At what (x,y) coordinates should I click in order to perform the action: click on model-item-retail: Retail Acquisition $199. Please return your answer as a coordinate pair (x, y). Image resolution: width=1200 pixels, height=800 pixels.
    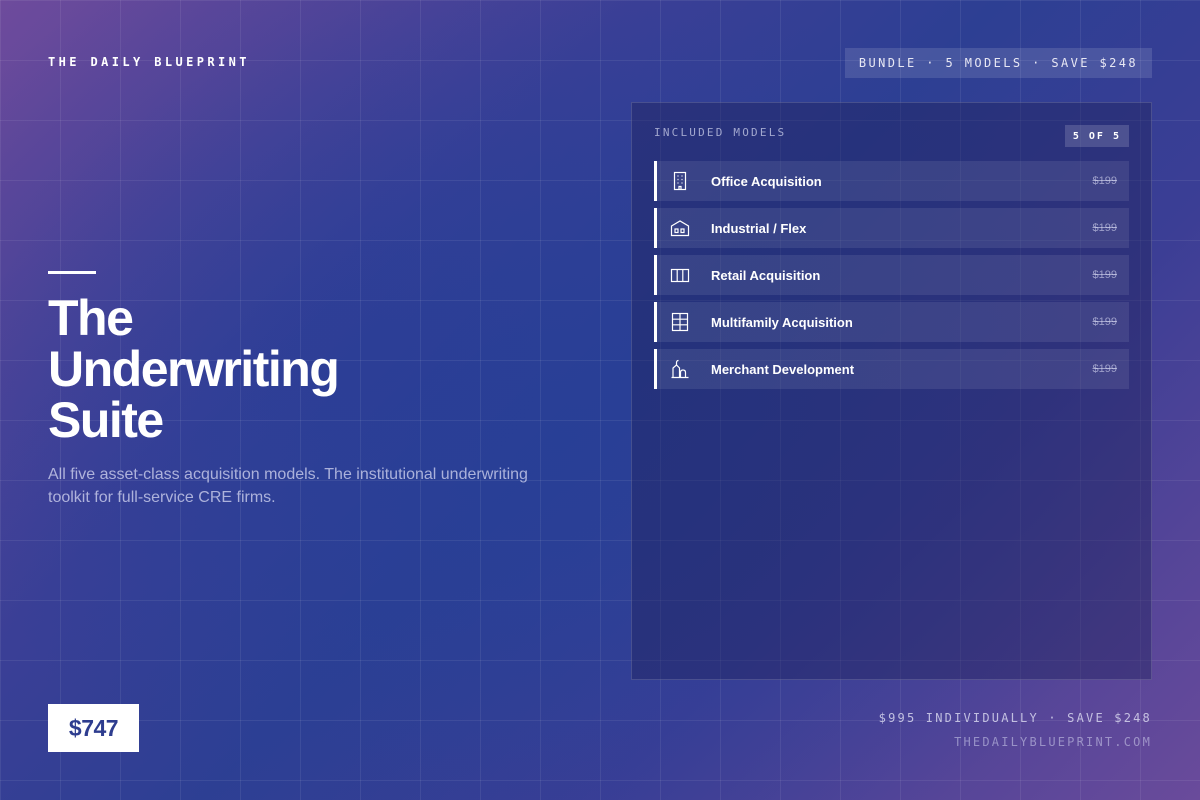
    Looking at the image, I should click on (891, 275).